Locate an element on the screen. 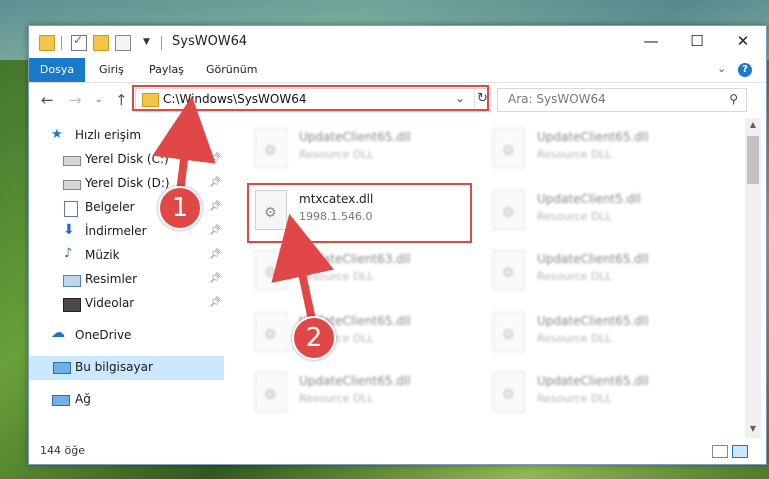  scroll-up-icon: ▲ is located at coordinates (753, 124).